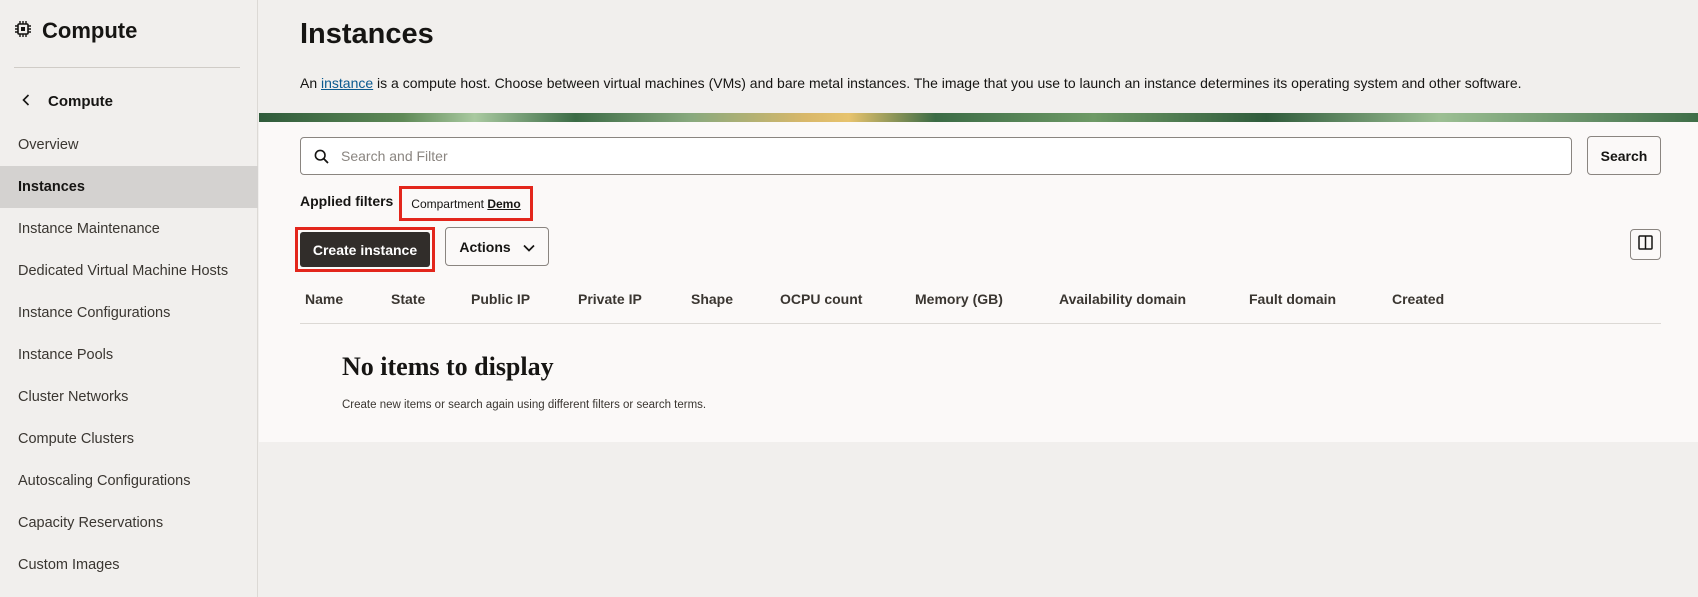 Image resolution: width=1698 pixels, height=597 pixels. Describe the element at coordinates (80, 101) in the screenshot. I see `sidebar-back-label: Compute` at that location.